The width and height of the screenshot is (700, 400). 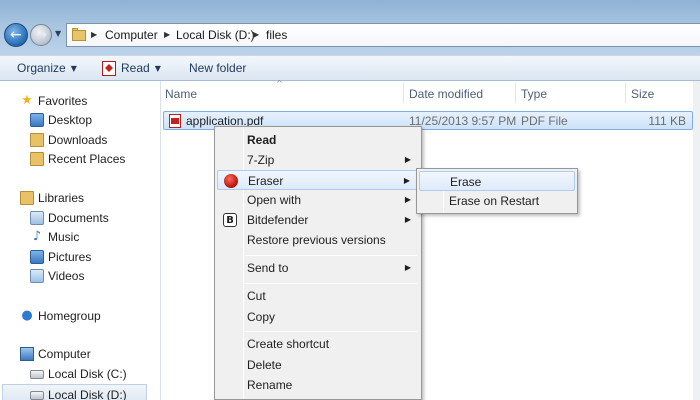 I want to click on forward-arrow-icon: →, so click(x=41, y=35).